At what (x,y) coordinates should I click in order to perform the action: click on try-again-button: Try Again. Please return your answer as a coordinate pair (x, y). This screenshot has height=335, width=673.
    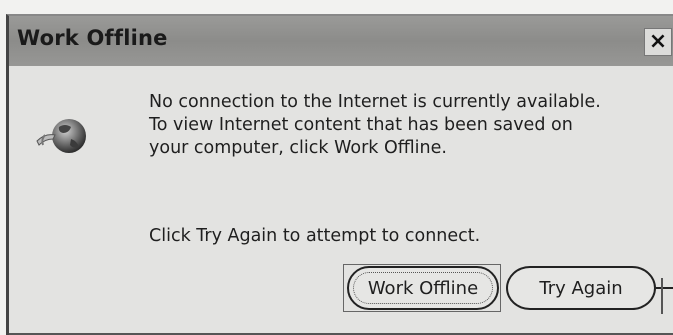
    Looking at the image, I should click on (581, 288).